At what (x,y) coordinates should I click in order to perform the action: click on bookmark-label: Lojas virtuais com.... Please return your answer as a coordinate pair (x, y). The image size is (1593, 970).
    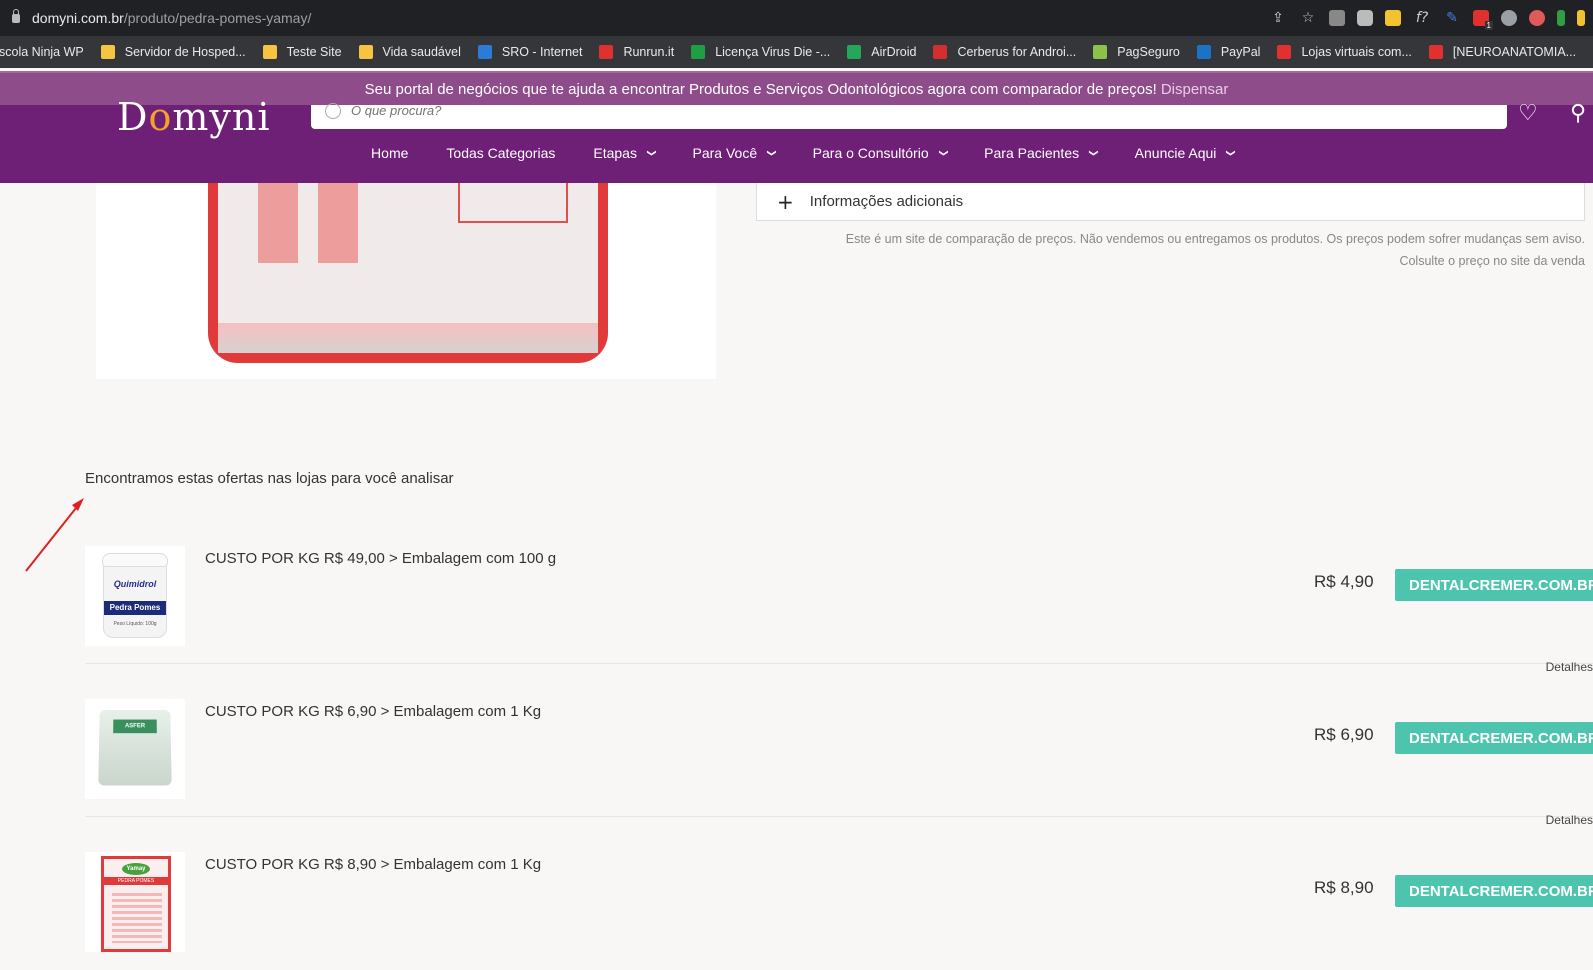
    Looking at the image, I should click on (1356, 52).